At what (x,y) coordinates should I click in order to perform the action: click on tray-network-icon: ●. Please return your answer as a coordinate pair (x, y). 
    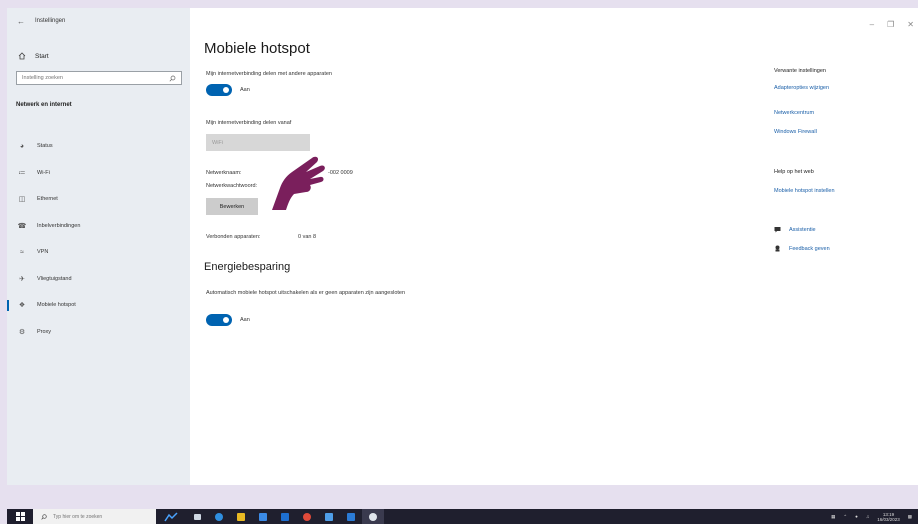
    Looking at the image, I should click on (856, 516).